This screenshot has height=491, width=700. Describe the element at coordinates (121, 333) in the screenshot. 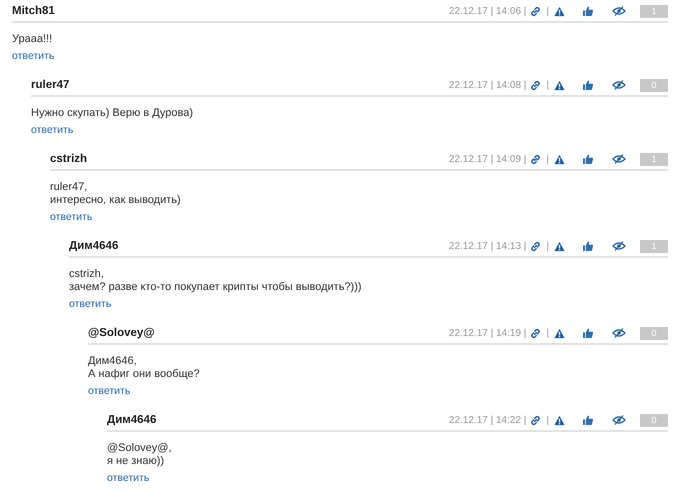

I see `author-name: @Solovey@` at that location.